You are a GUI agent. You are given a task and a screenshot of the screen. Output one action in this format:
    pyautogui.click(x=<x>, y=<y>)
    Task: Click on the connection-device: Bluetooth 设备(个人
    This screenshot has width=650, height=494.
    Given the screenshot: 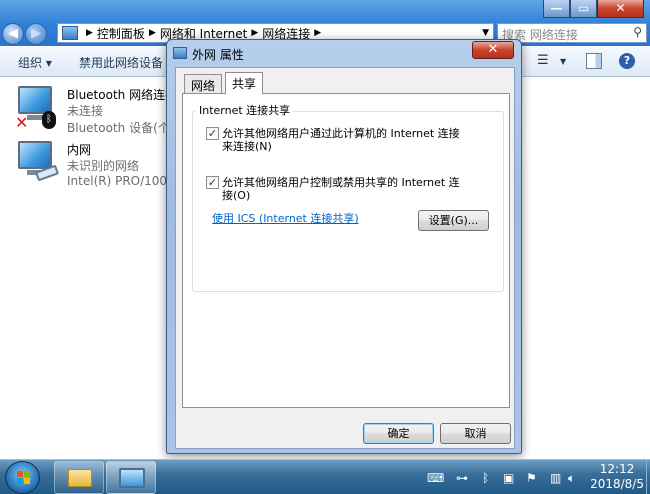 What is the action you would take?
    pyautogui.click(x=124, y=128)
    